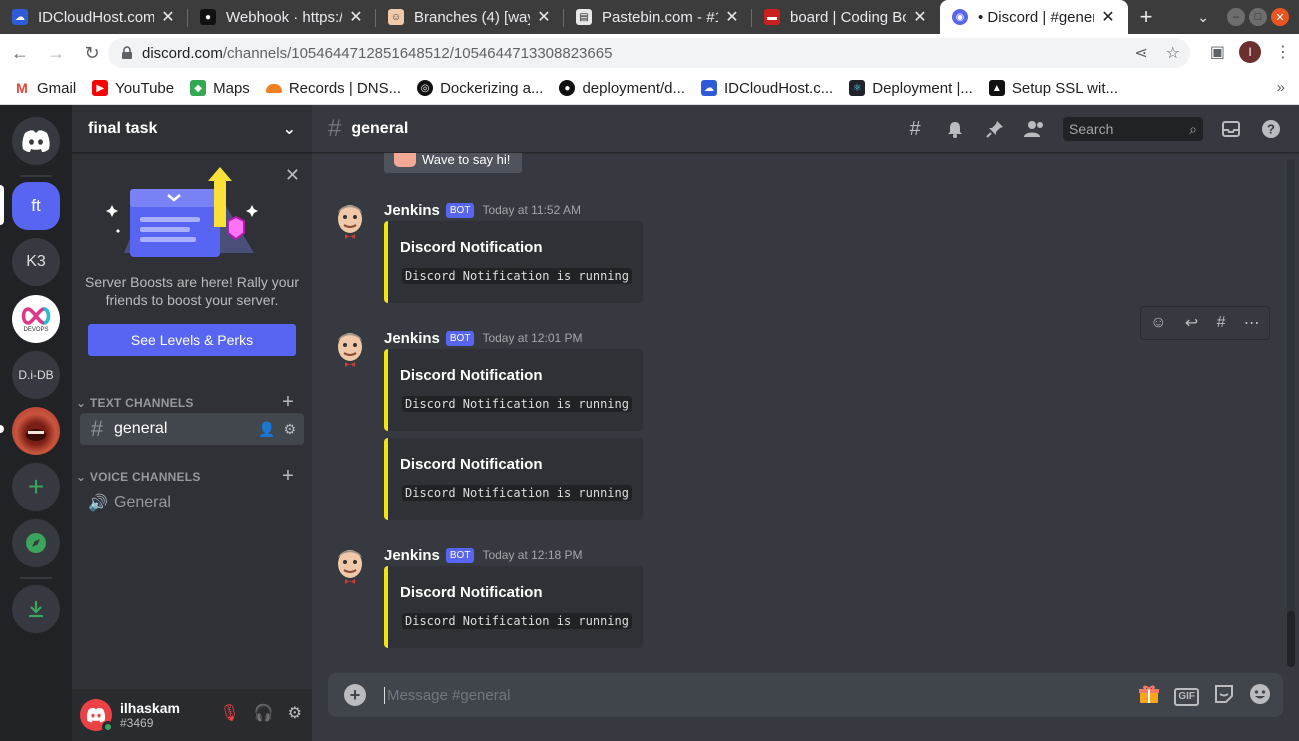  What do you see at coordinates (150, 708) in the screenshot?
I see `username: ilhaskam` at bounding box center [150, 708].